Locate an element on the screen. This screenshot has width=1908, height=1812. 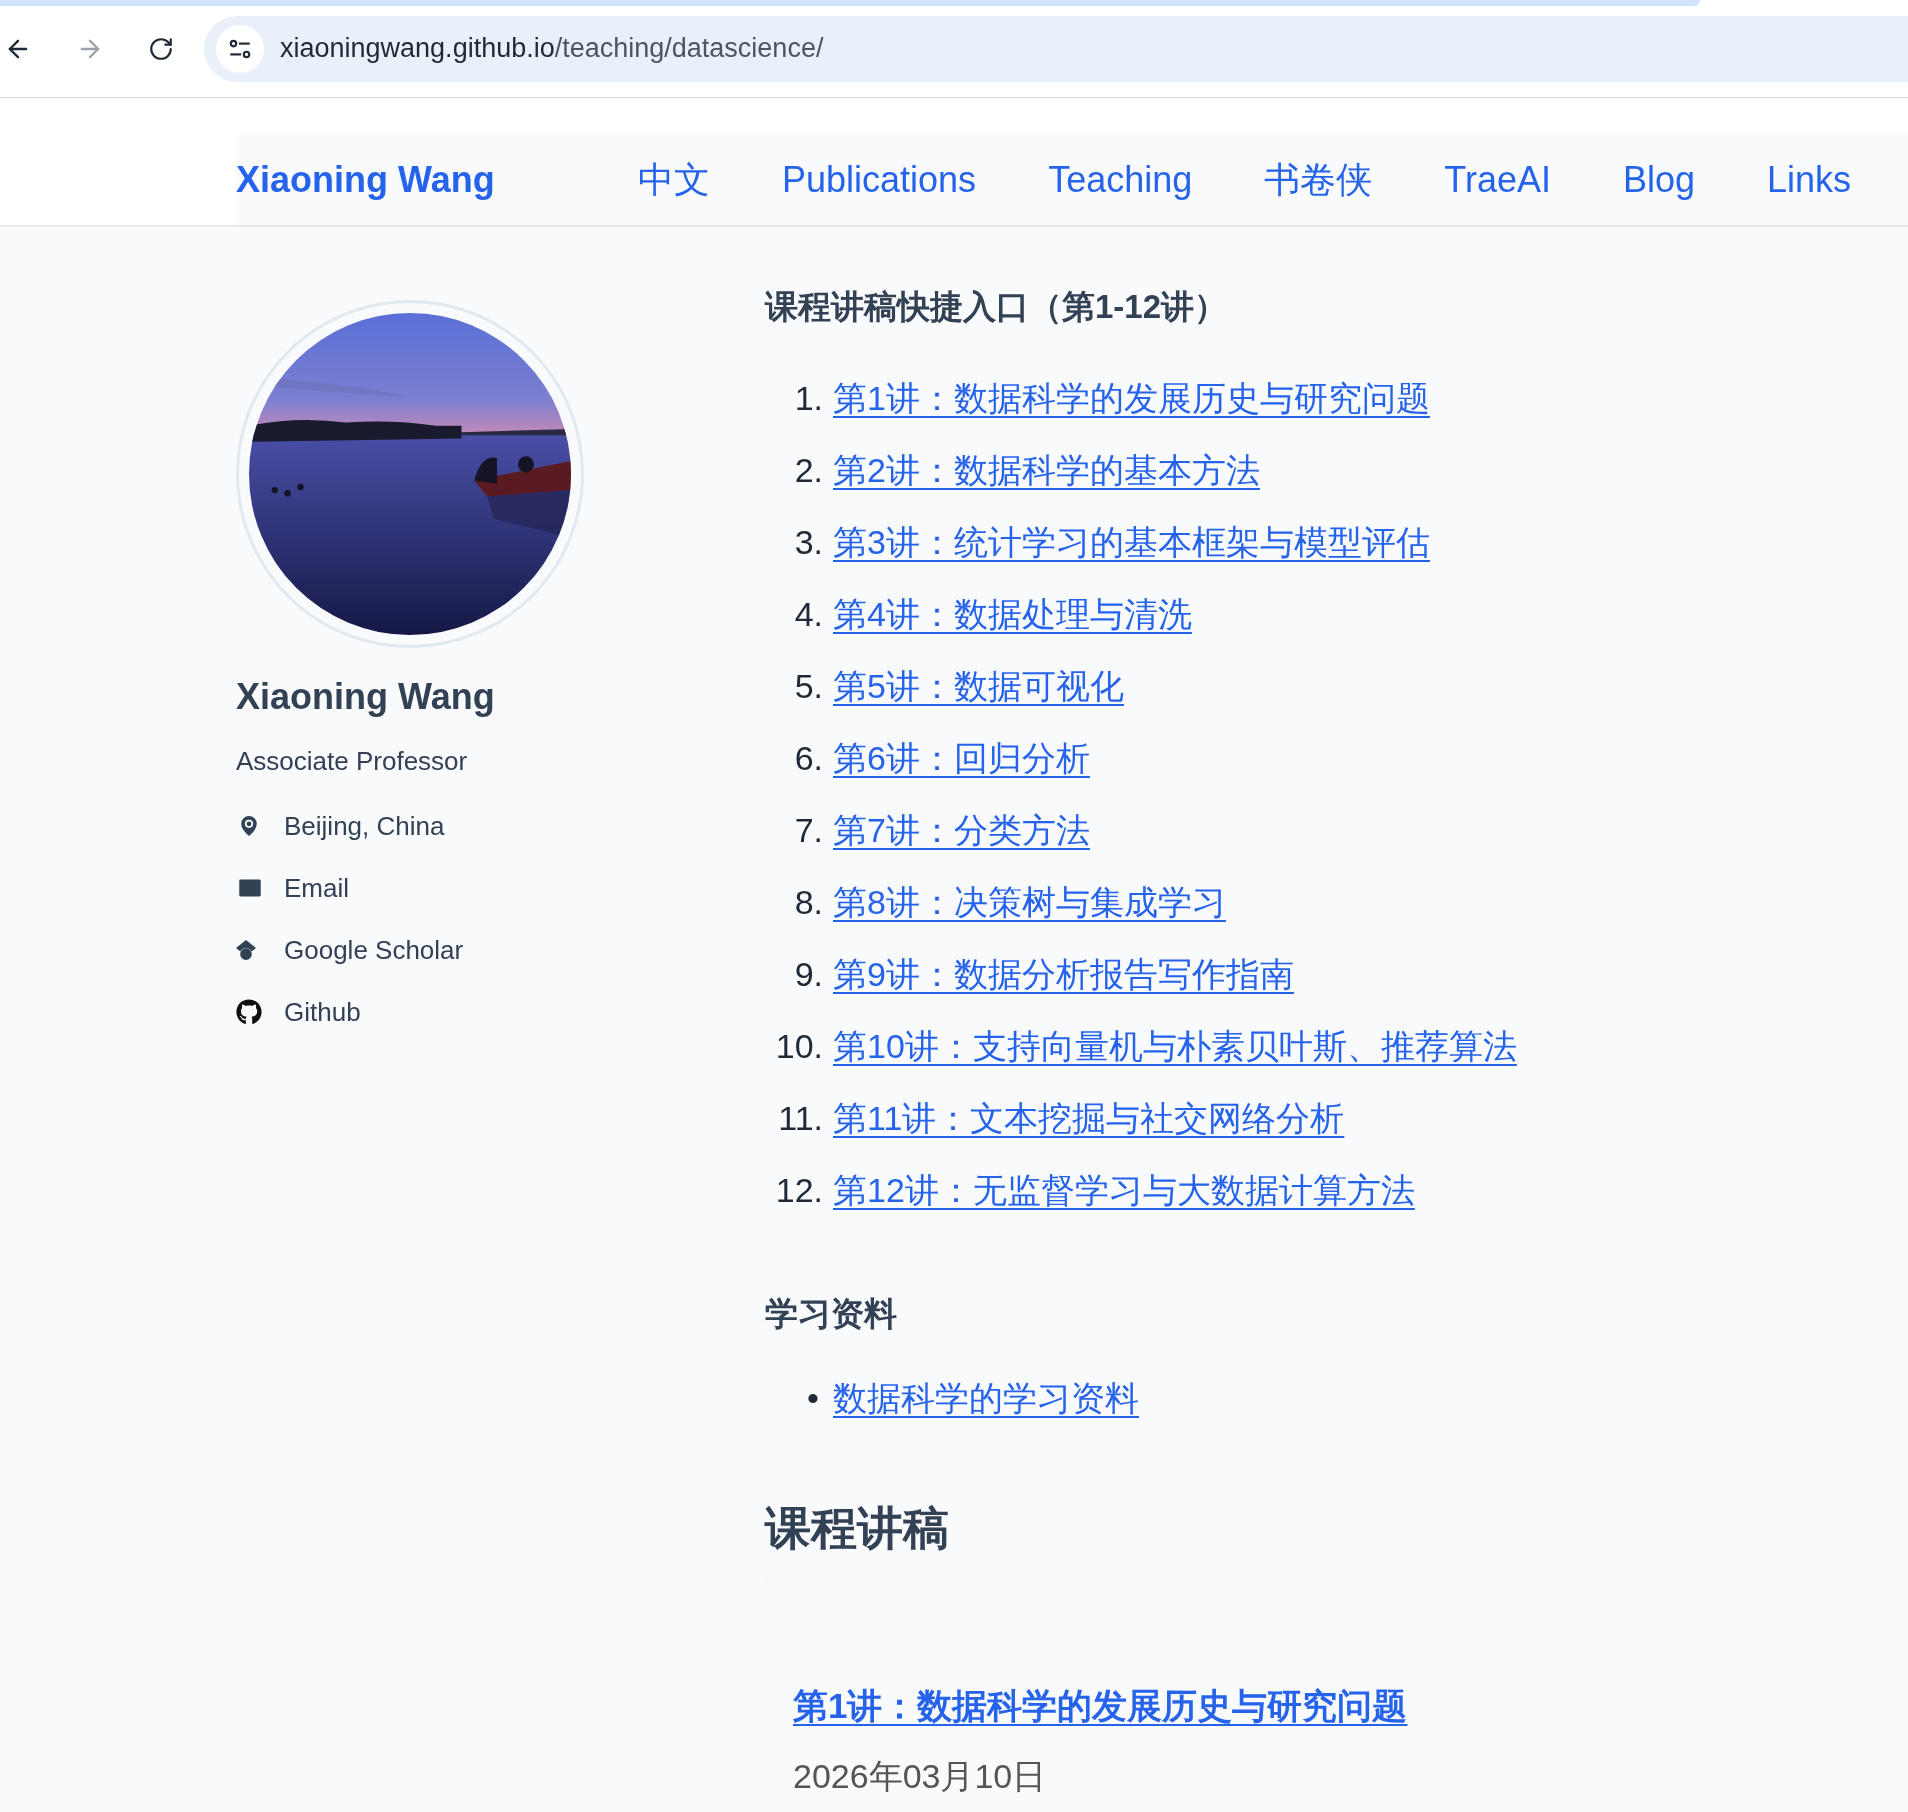
address-bar: xiaoningwang.github.io/teaching/datascience/ is located at coordinates (1056, 48).